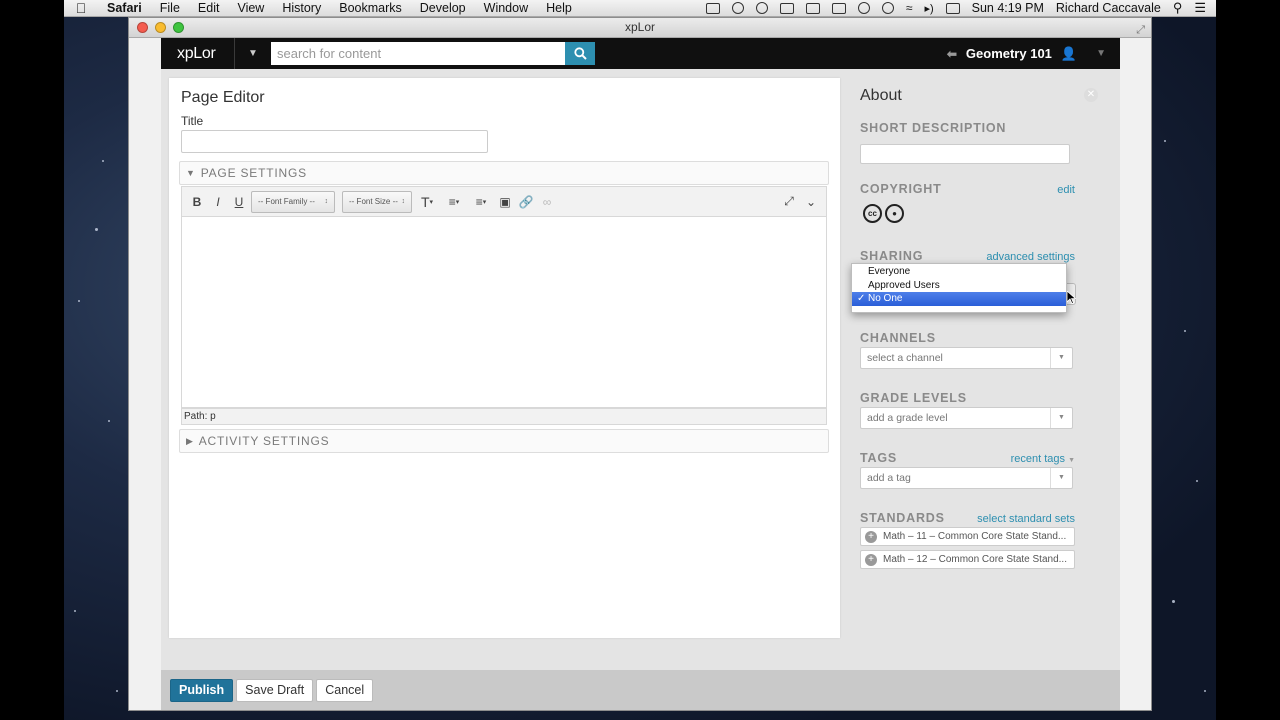  I want to click on time-machine-icon, so click(863, 8).